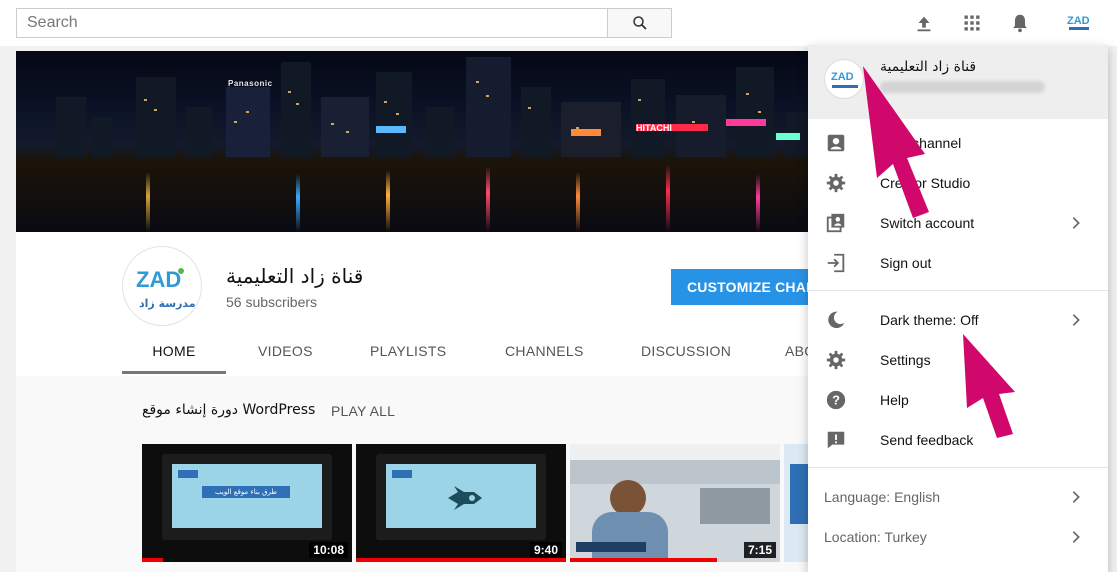 This screenshot has width=1117, height=572. Describe the element at coordinates (285, 351) in the screenshot. I see `tab-videos: VIDEOS` at that location.